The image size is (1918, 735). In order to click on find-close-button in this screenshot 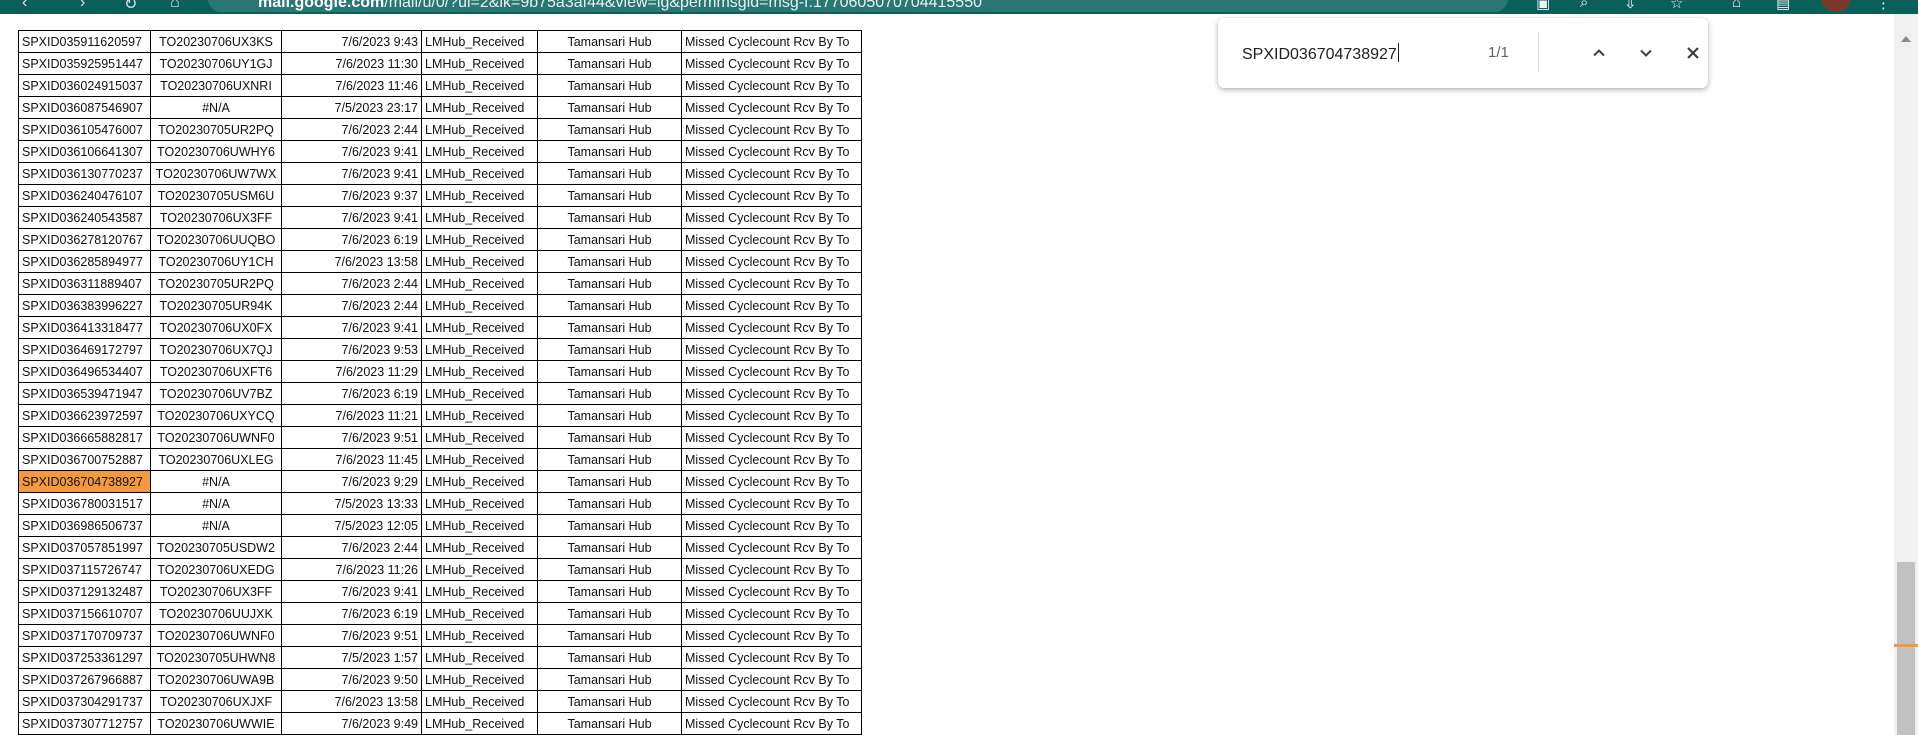, I will do `click(1693, 53)`.